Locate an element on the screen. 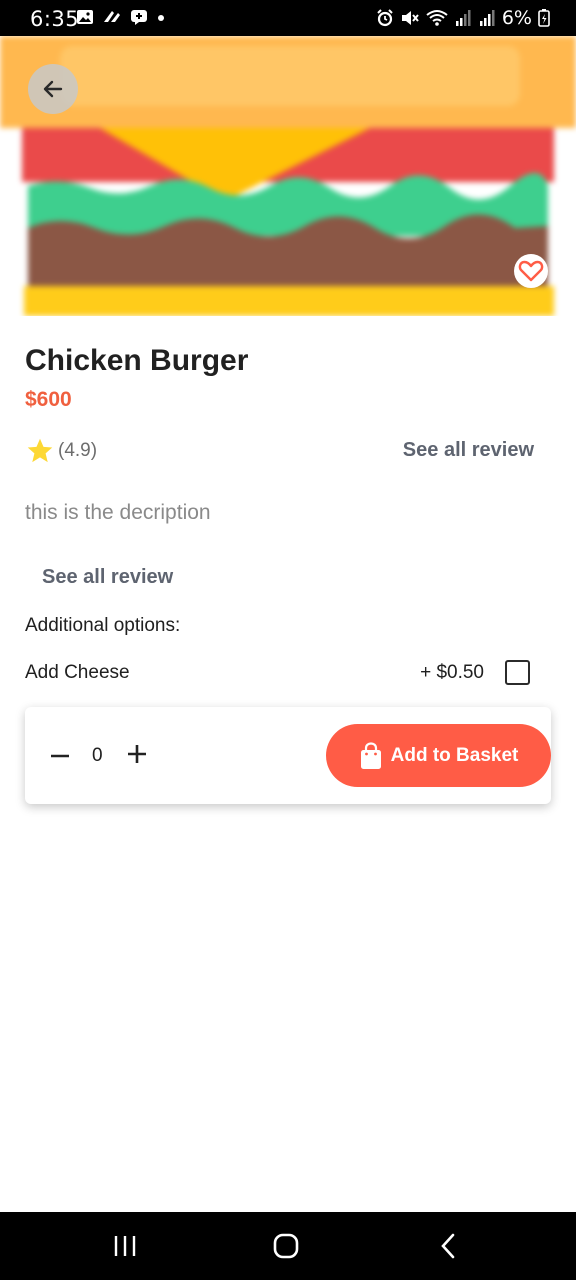  quantity-value: 0 is located at coordinates (97, 755).